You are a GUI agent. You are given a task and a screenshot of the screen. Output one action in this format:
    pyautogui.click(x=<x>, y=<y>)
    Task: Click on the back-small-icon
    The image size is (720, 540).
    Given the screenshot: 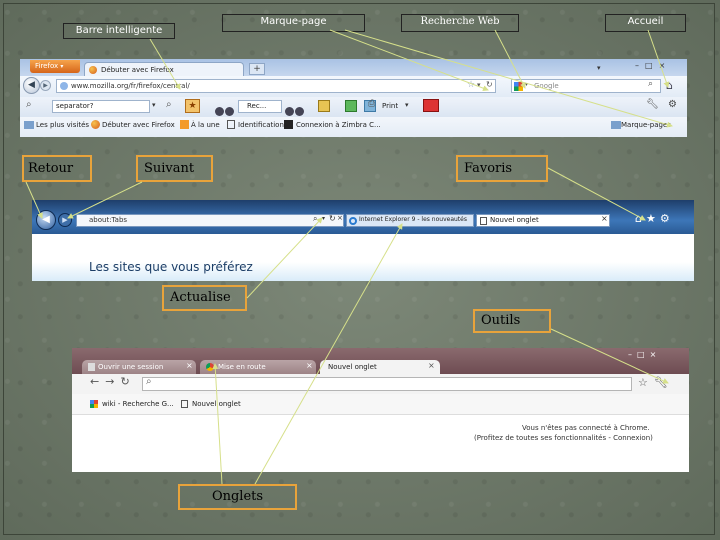 What is the action you would take?
    pyautogui.click(x=219, y=111)
    